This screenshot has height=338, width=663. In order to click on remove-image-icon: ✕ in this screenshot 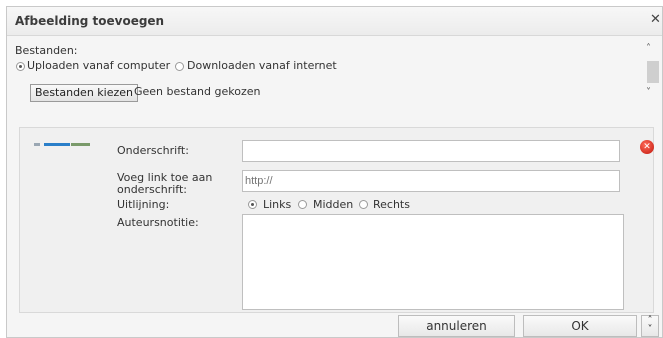, I will do `click(647, 147)`.